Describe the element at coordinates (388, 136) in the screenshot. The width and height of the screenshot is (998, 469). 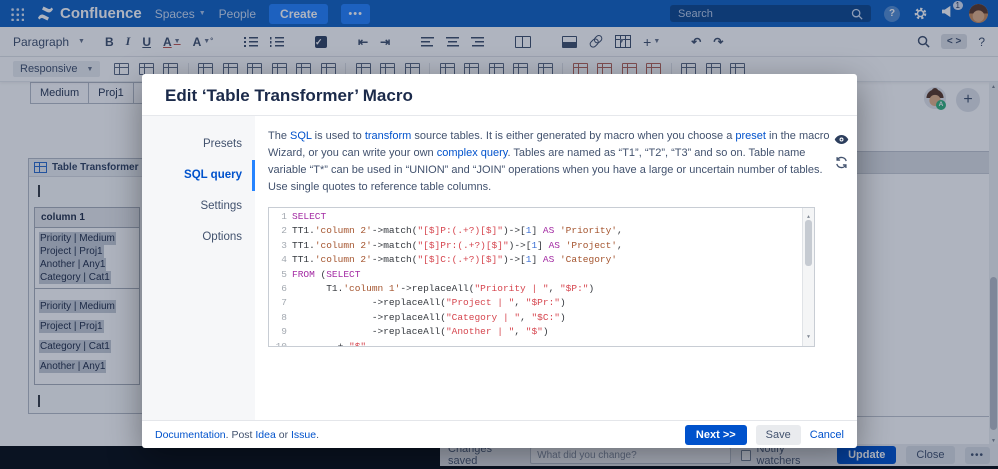
I see `description-link: transform` at that location.